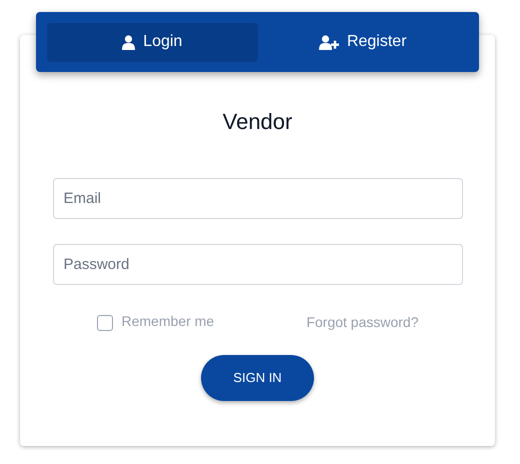  Describe the element at coordinates (257, 198) in the screenshot. I see `input-field: Email` at that location.